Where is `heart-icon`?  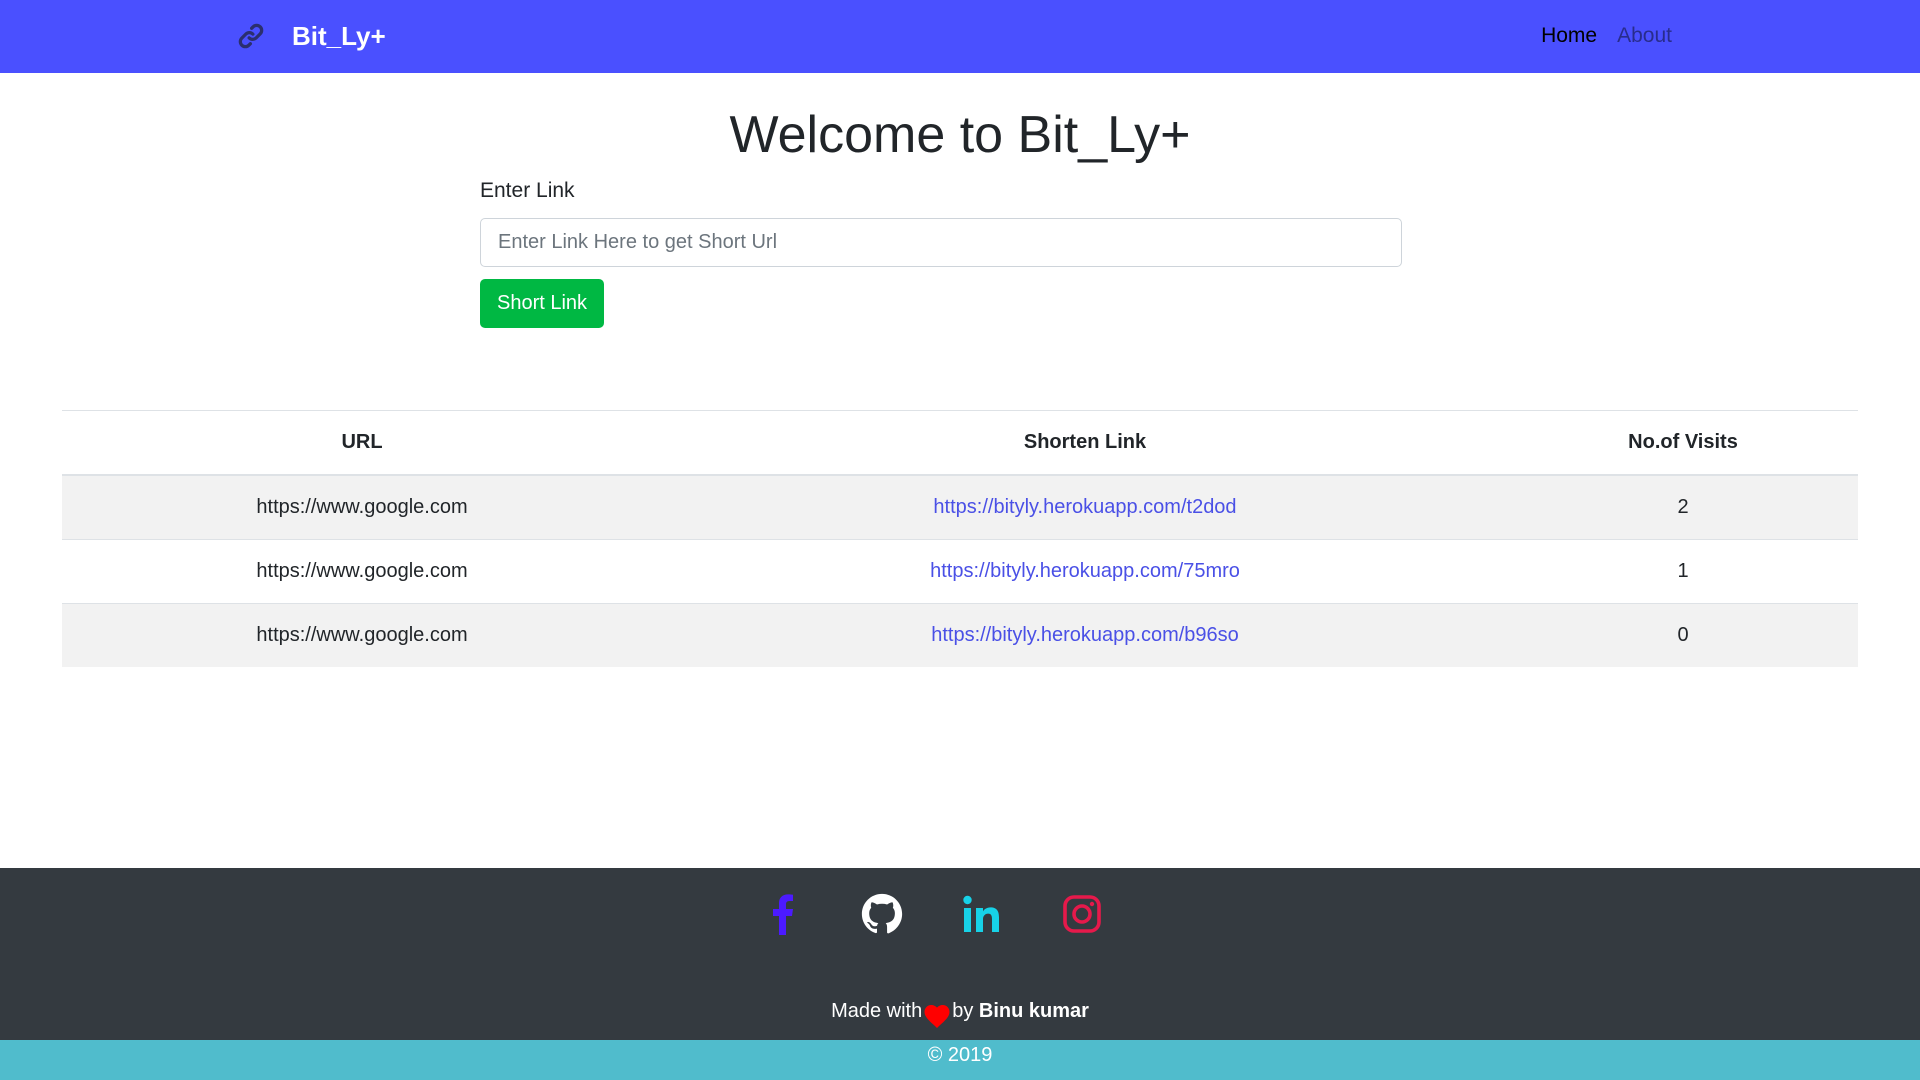
heart-icon is located at coordinates (937, 1015).